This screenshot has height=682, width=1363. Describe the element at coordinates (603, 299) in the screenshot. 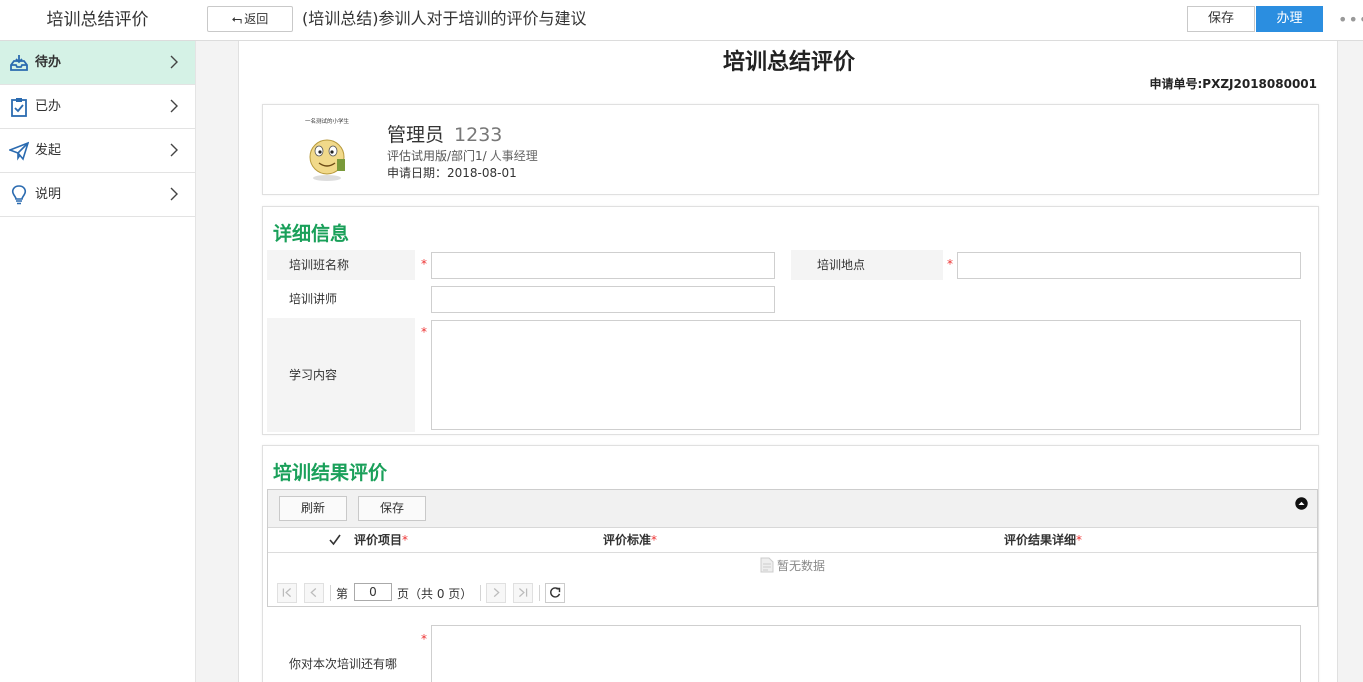

I see `lecturer-input` at that location.